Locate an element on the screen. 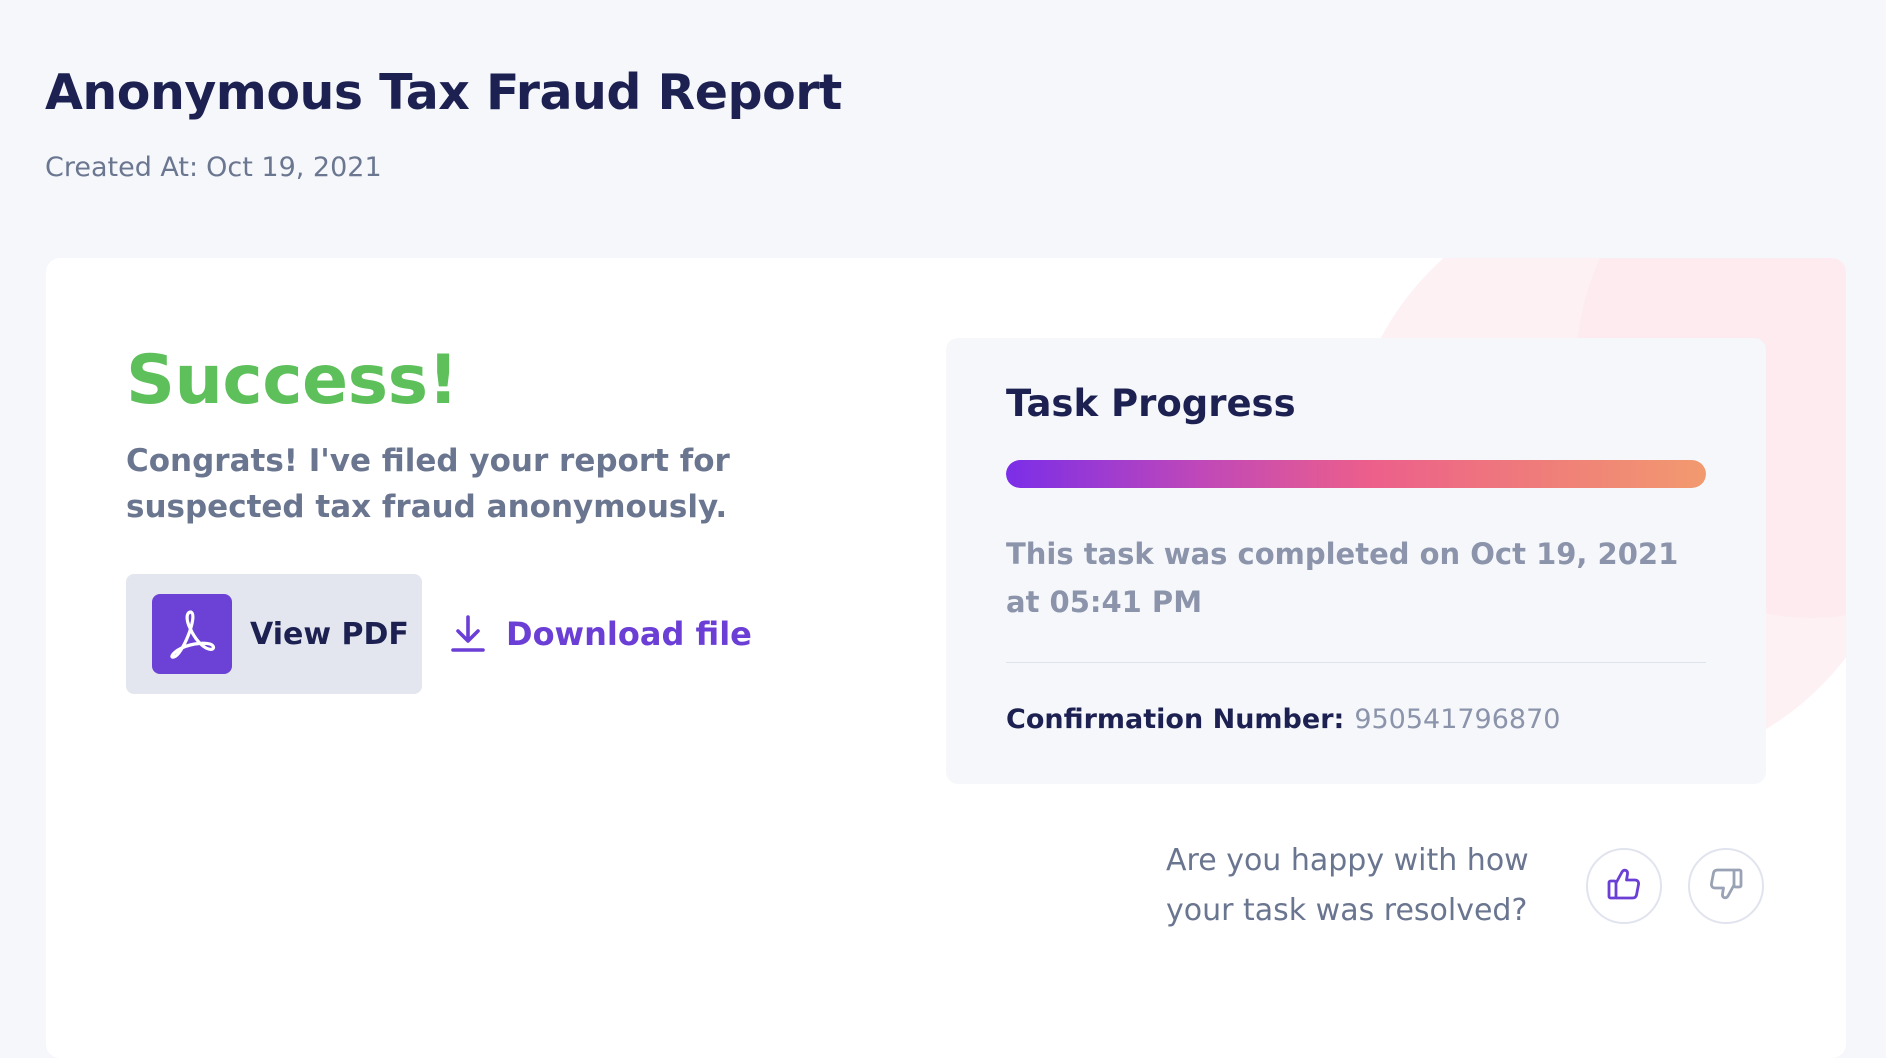  view-pdf-button: View PDF is located at coordinates (274, 634).